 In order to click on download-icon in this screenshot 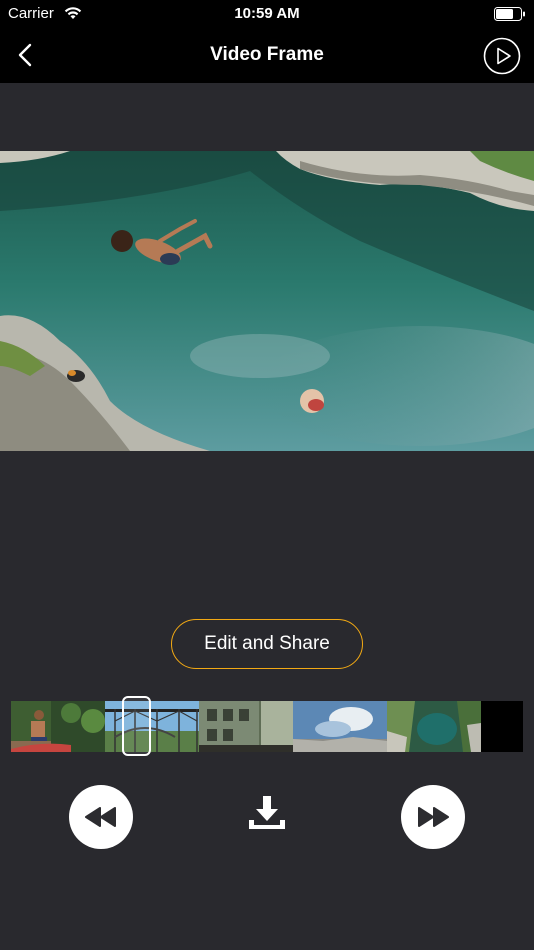, I will do `click(267, 812)`.